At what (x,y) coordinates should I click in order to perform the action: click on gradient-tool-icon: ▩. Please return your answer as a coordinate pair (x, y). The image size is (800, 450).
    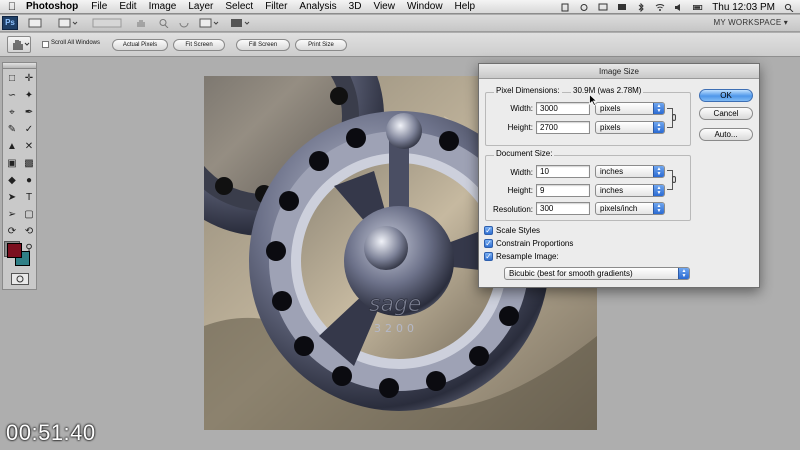
    Looking at the image, I should click on (29, 164).